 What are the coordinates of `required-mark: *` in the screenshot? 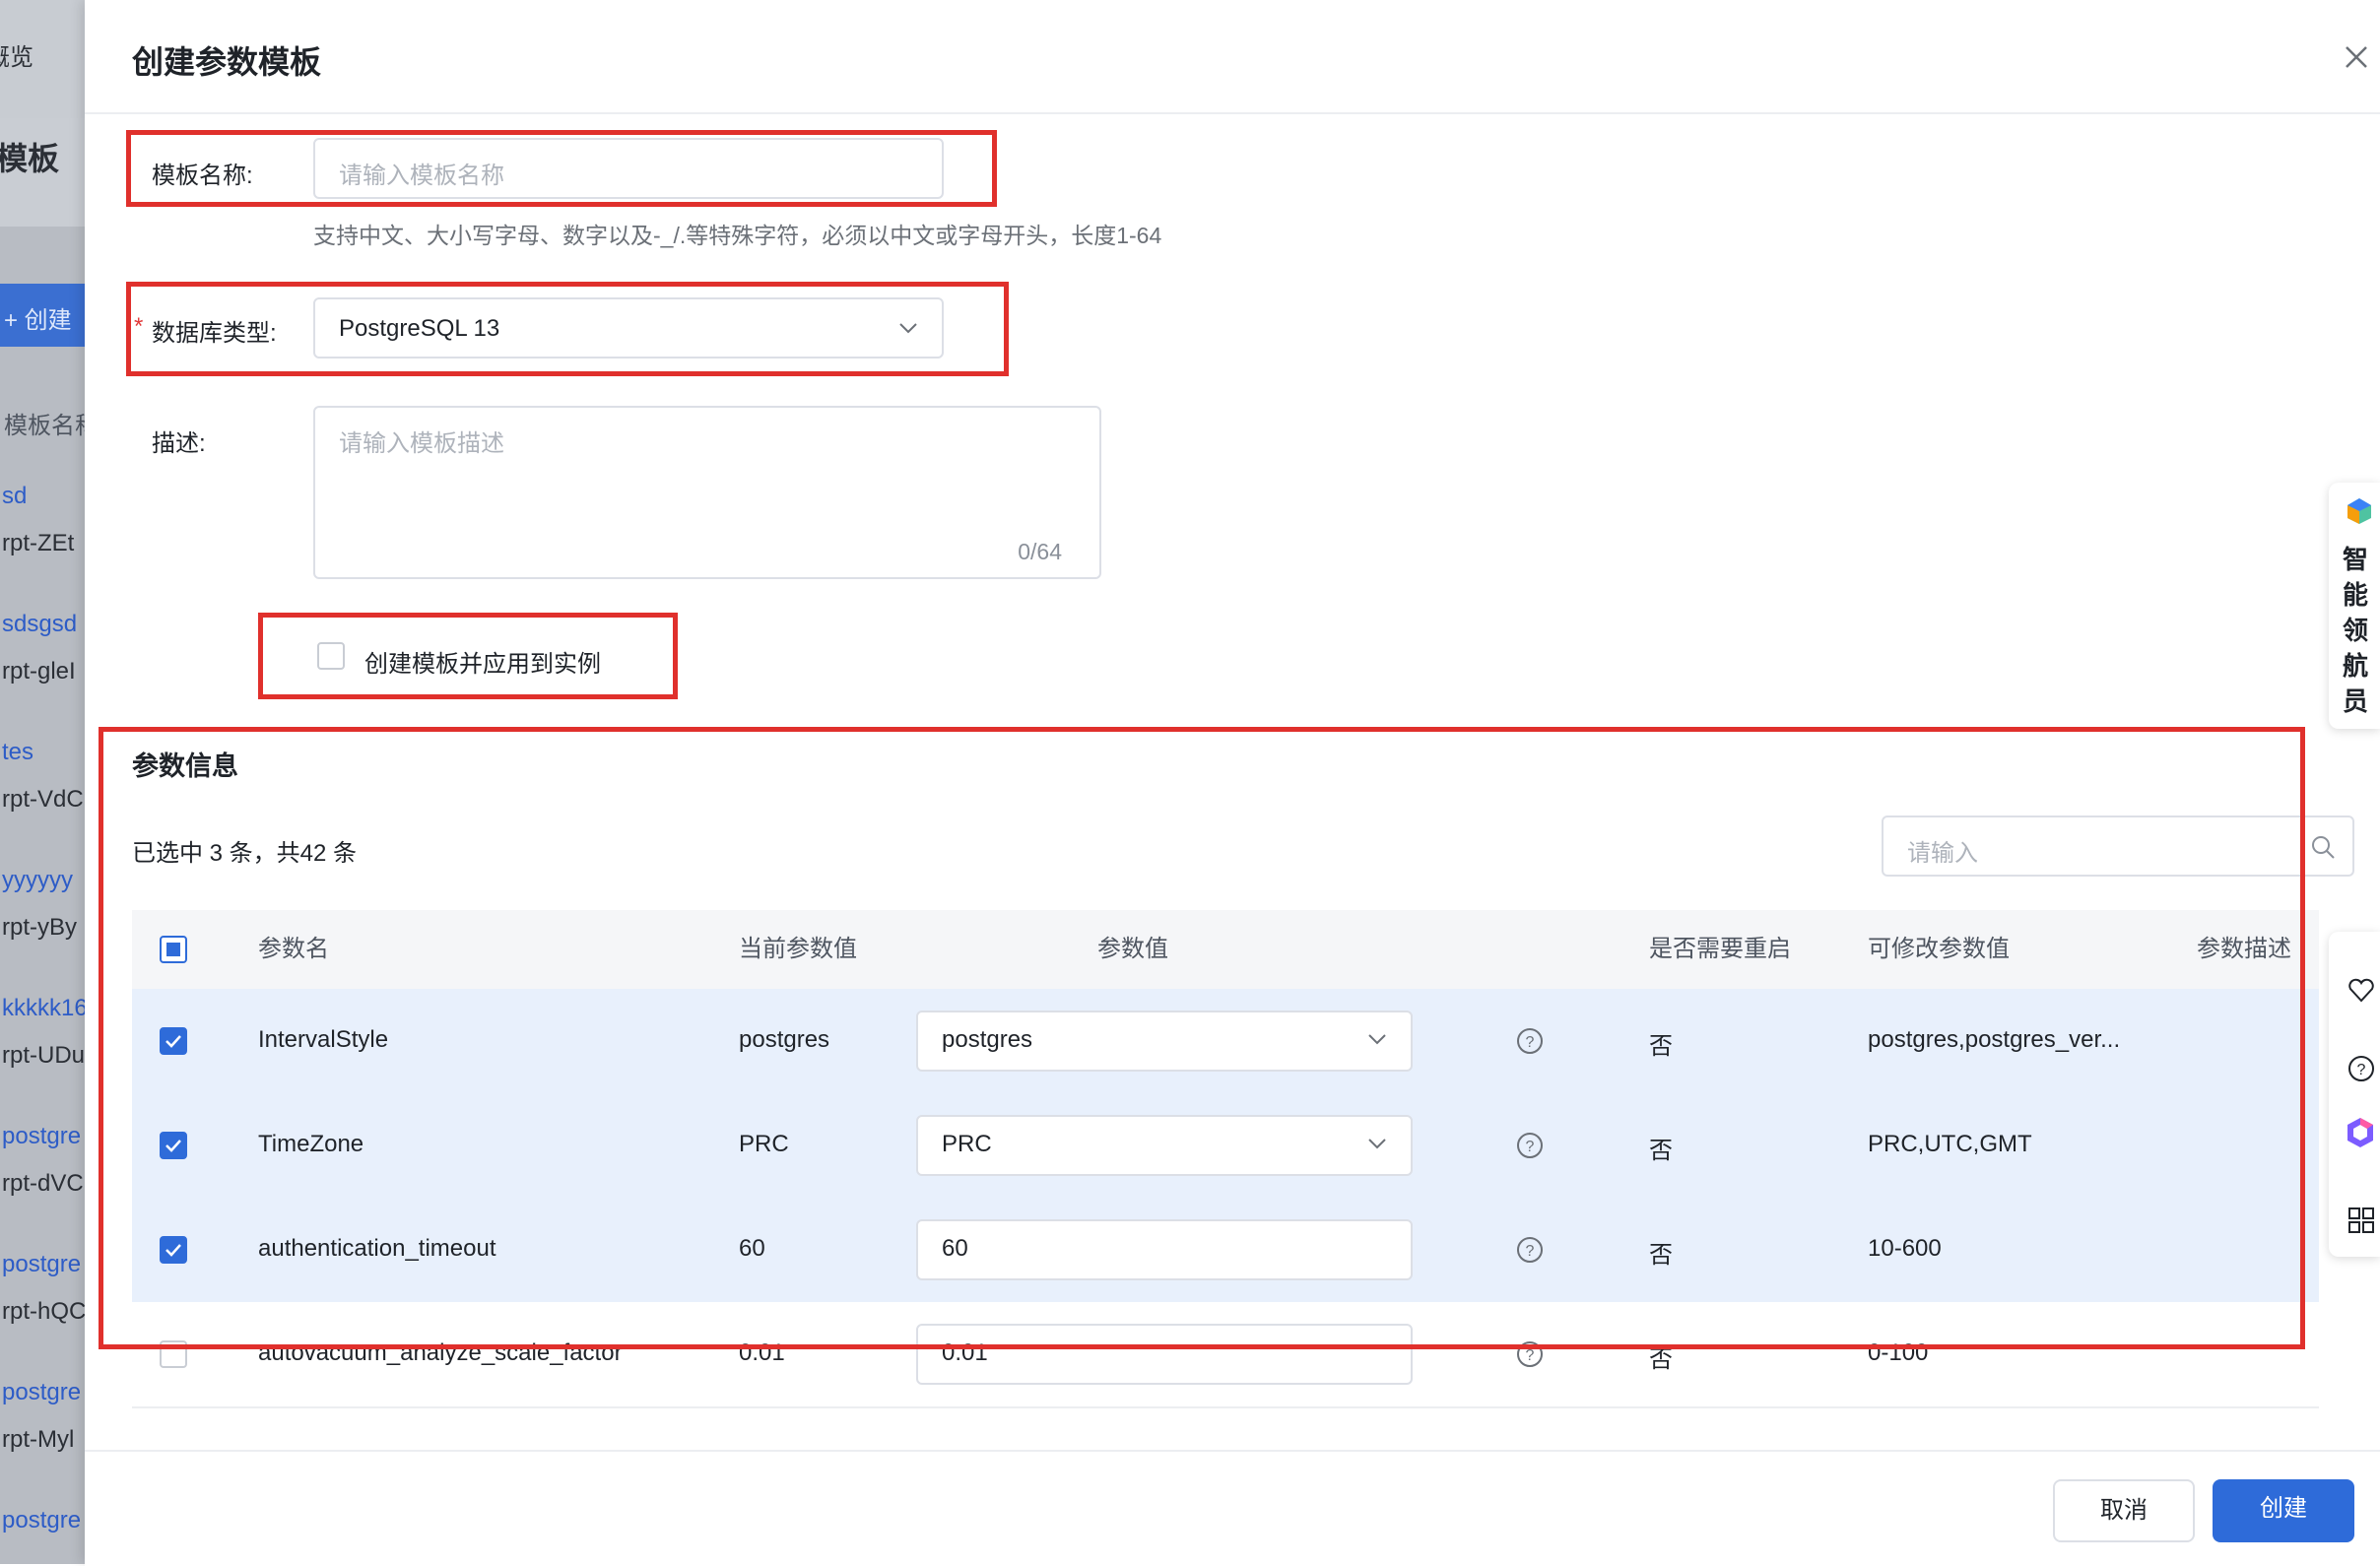 It's located at (139, 326).